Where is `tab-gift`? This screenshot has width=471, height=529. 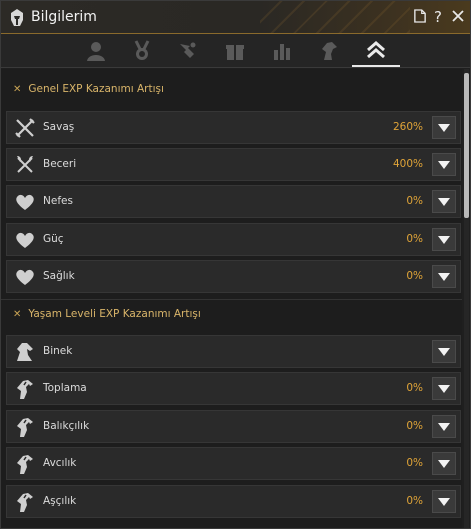 tab-gift is located at coordinates (235, 50).